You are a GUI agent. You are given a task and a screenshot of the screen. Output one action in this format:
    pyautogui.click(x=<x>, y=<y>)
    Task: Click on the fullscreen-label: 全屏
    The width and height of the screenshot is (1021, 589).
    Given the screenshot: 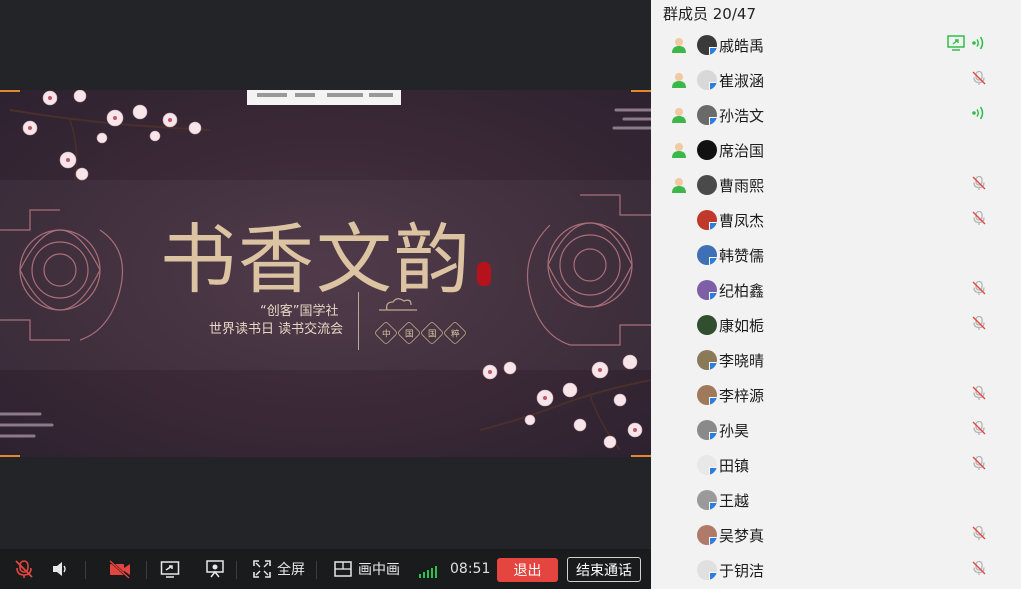 What is the action you would take?
    pyautogui.click(x=291, y=570)
    